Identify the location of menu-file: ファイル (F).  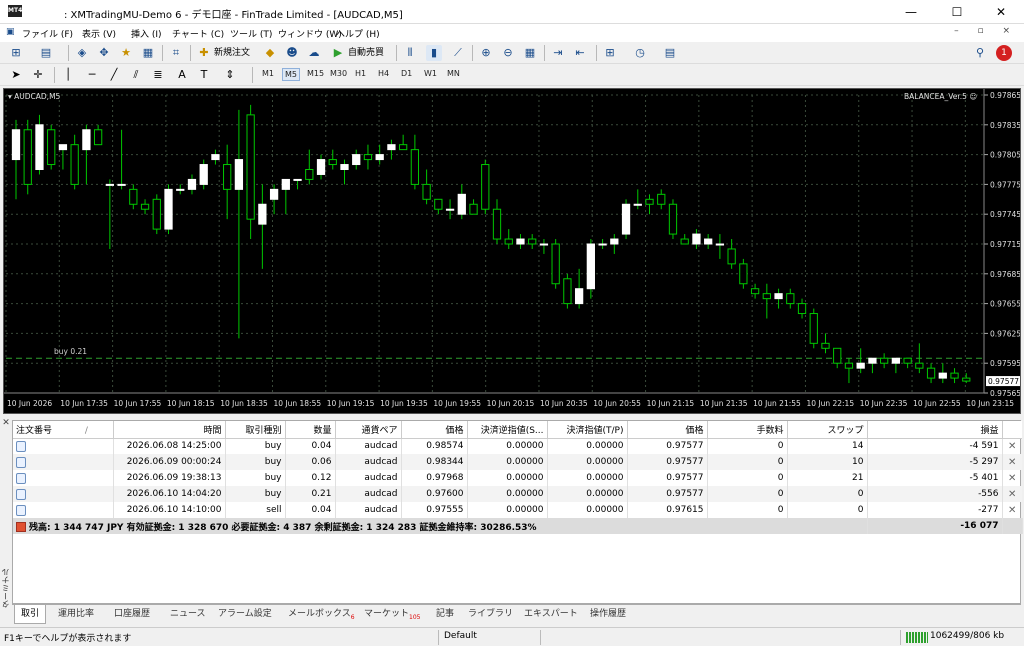
(47, 33).